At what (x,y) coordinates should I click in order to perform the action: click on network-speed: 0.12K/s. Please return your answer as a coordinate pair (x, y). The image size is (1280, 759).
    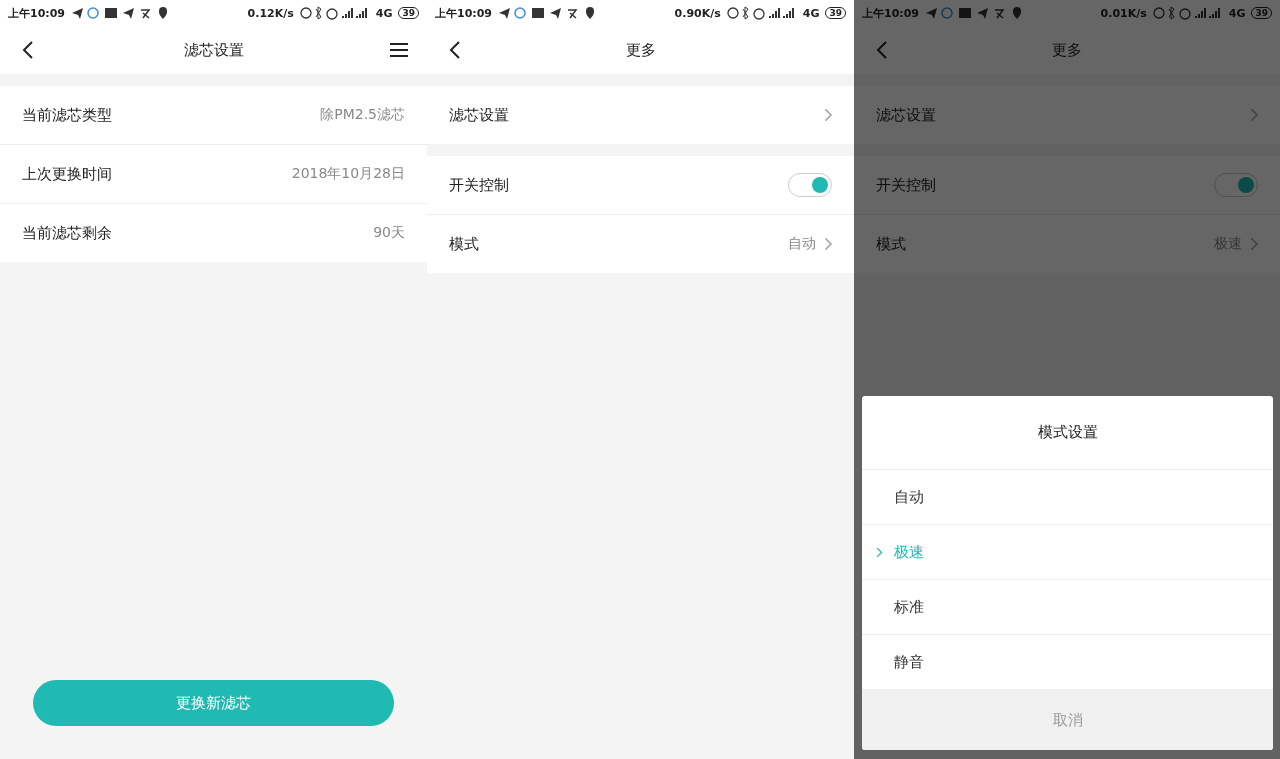
    Looking at the image, I should click on (270, 13).